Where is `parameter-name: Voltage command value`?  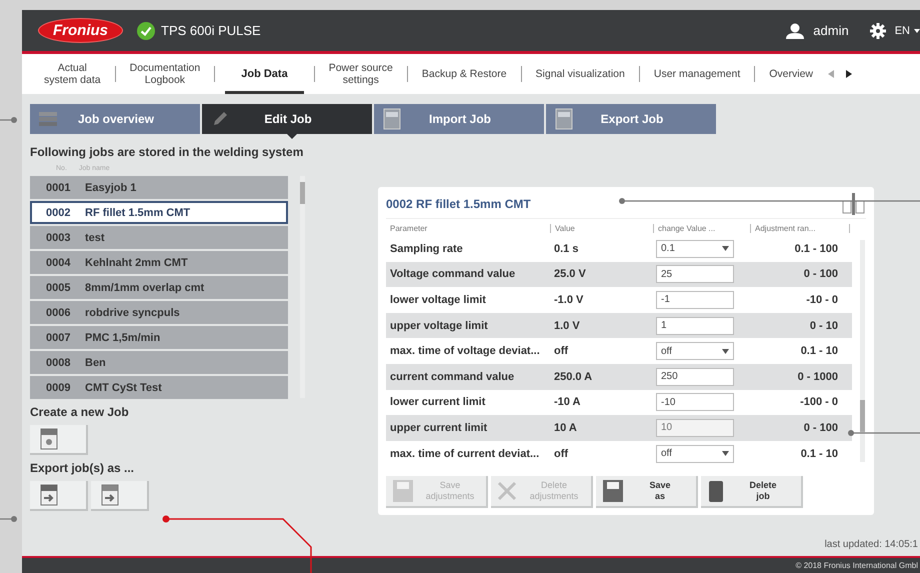
parameter-name: Voltage command value is located at coordinates (452, 274).